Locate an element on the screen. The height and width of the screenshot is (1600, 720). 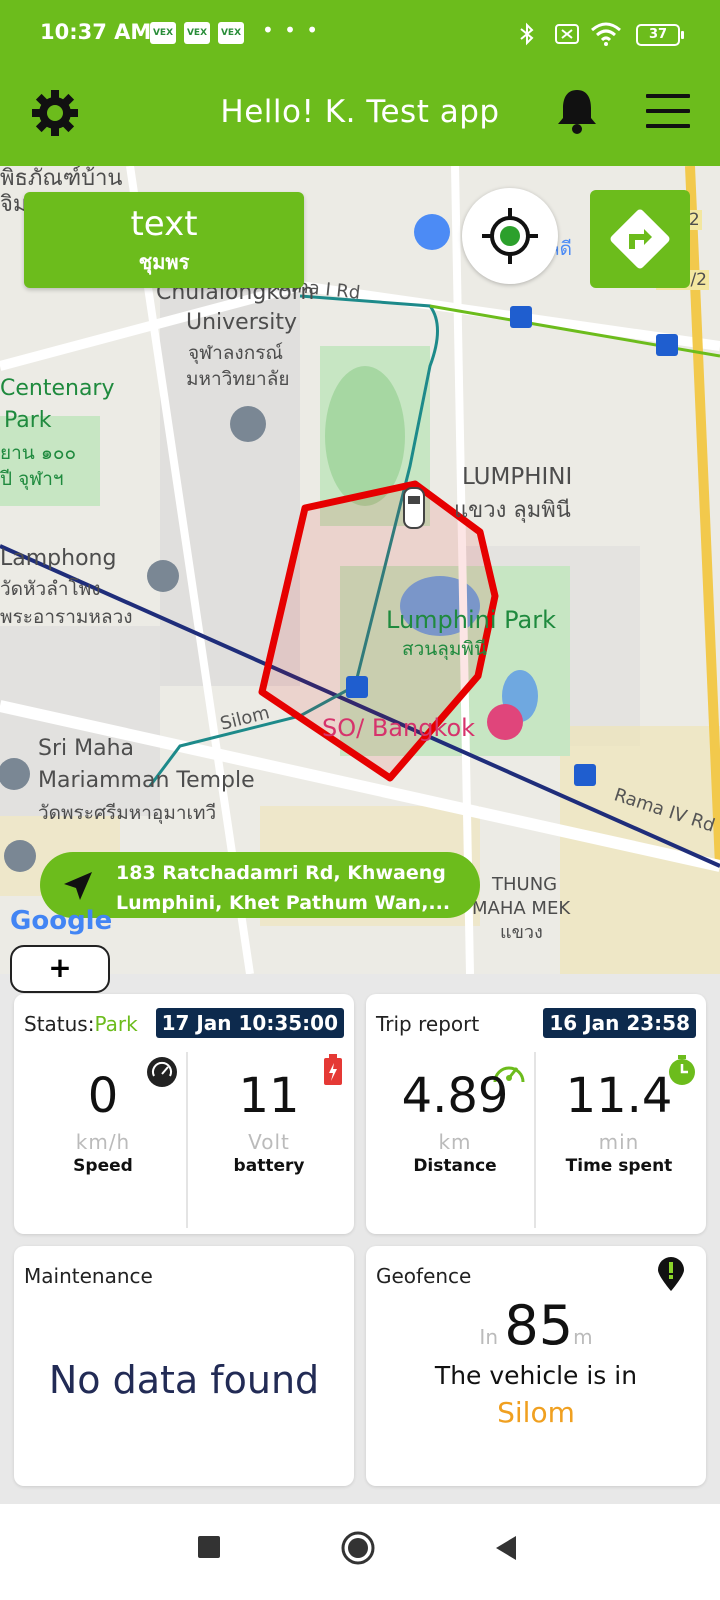
status-date-badge: 17 Jan 10:35:00 is located at coordinates (249, 1023).